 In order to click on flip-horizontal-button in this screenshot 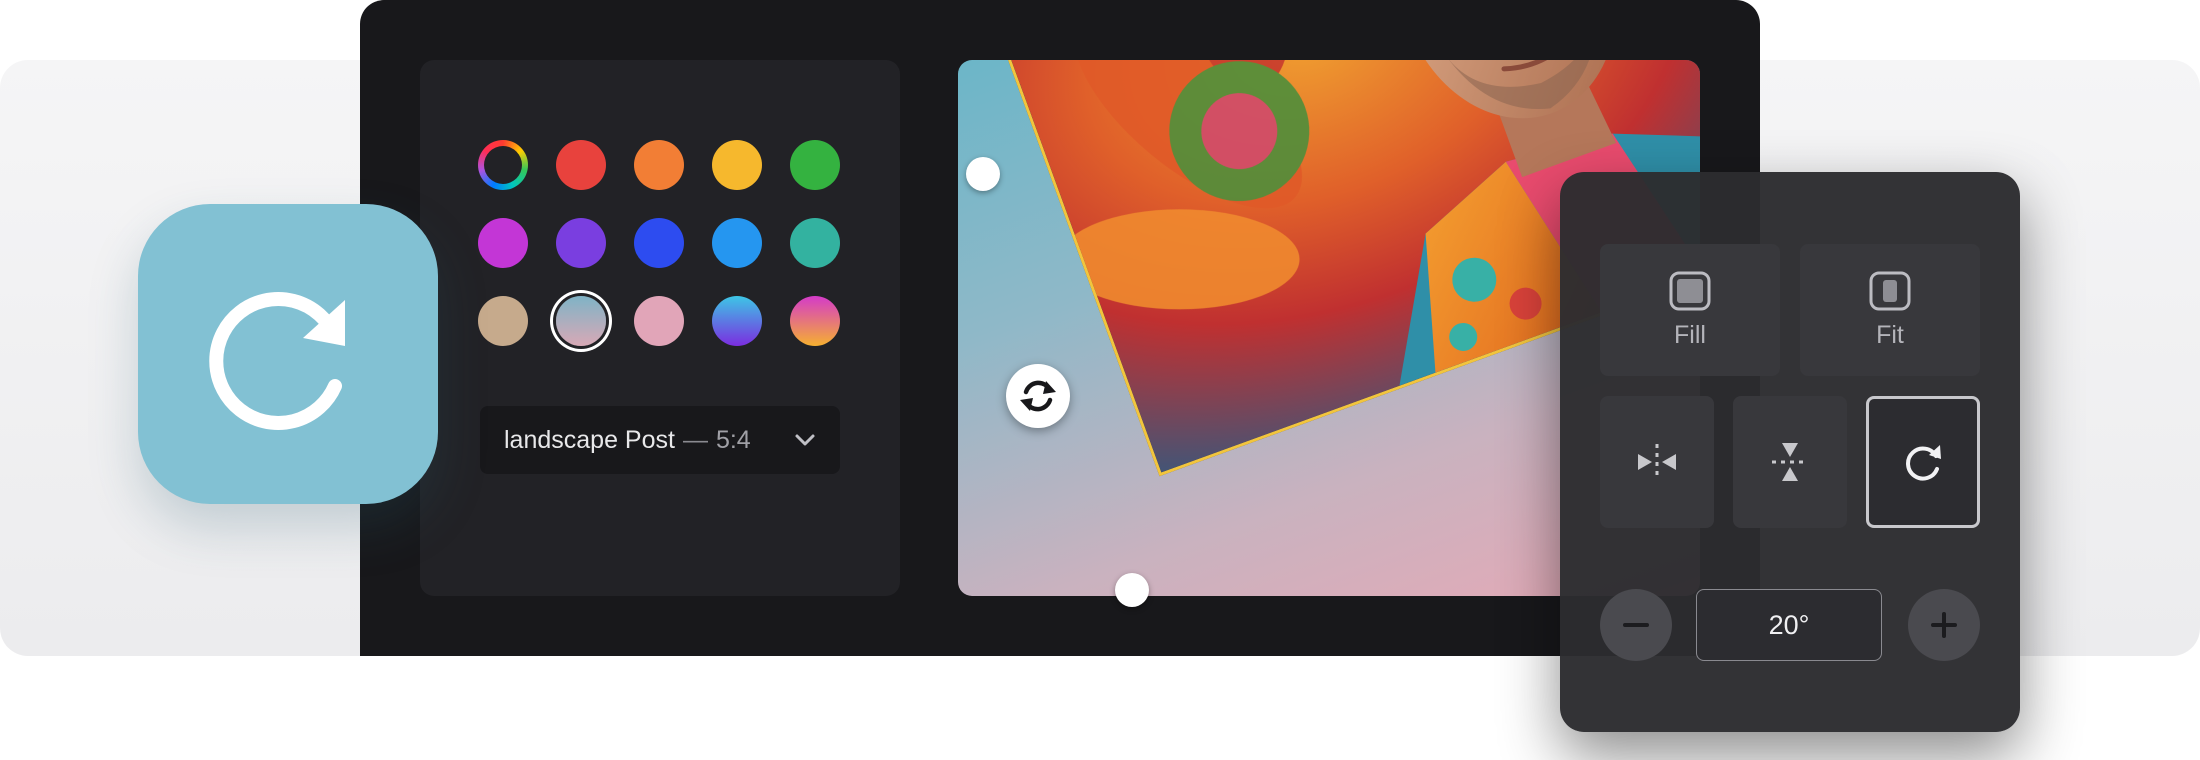, I will do `click(1657, 462)`.